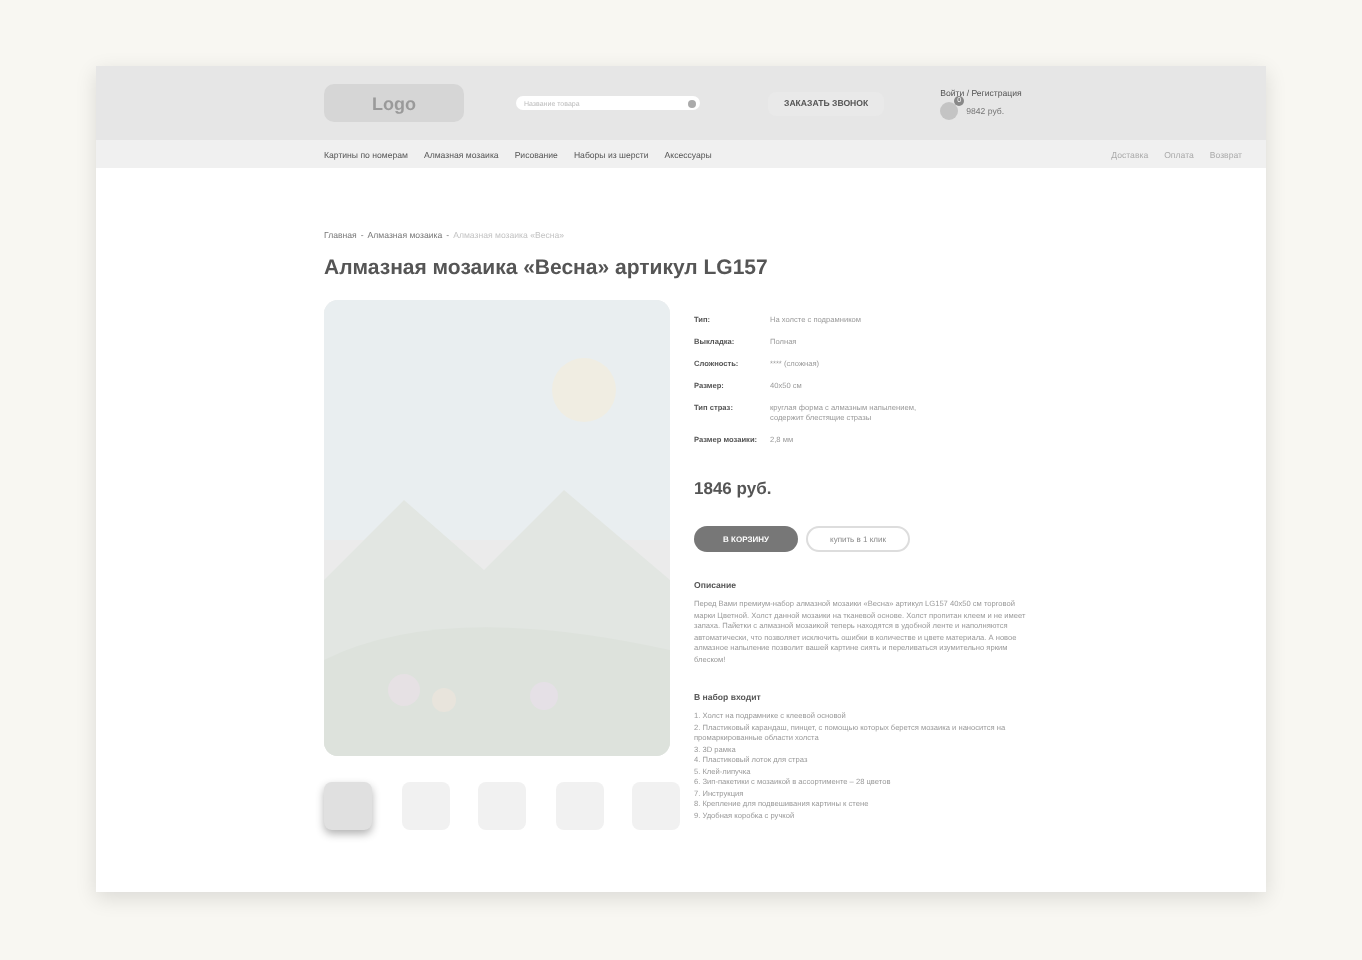 The image size is (1362, 960). What do you see at coordinates (547, 268) in the screenshot?
I see `product-title: Алмазная мозаика «Весна» артикул LG157` at bounding box center [547, 268].